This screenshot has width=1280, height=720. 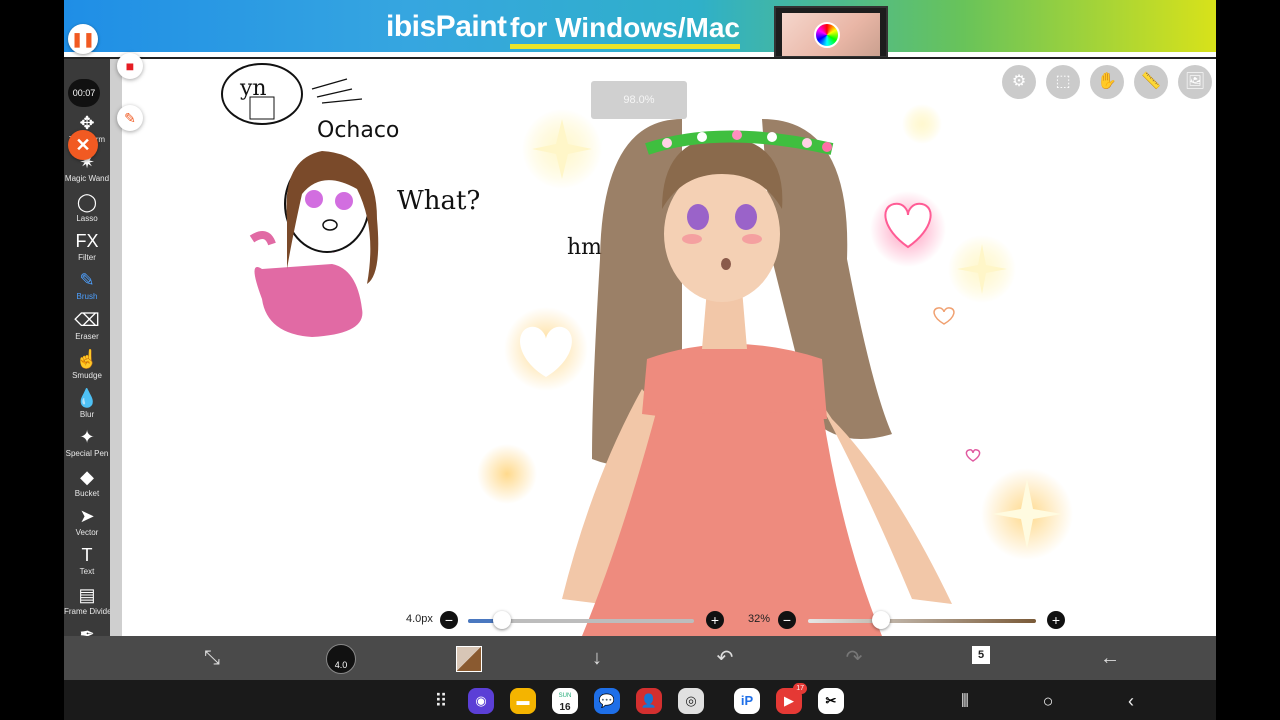 What do you see at coordinates (87, 257) in the screenshot?
I see `tool-label: Filter` at bounding box center [87, 257].